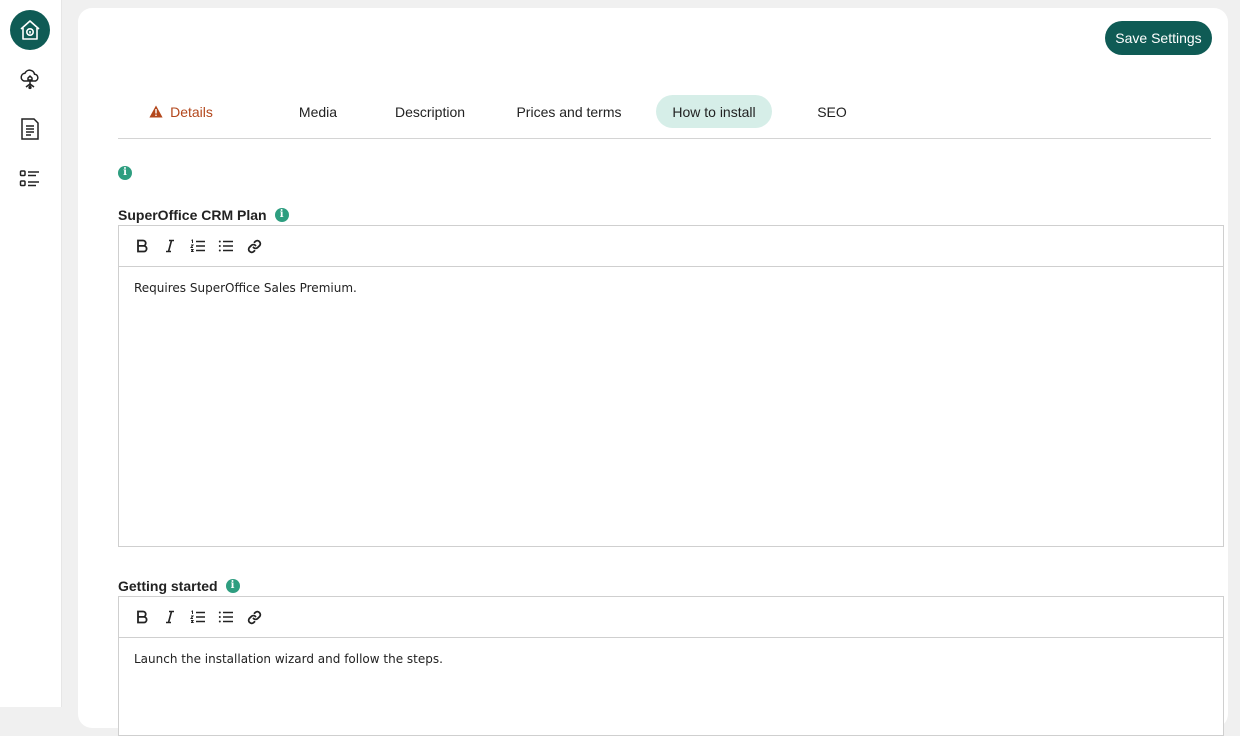 Image resolution: width=1240 pixels, height=736 pixels. I want to click on tab-label: Prices and terms, so click(569, 111).